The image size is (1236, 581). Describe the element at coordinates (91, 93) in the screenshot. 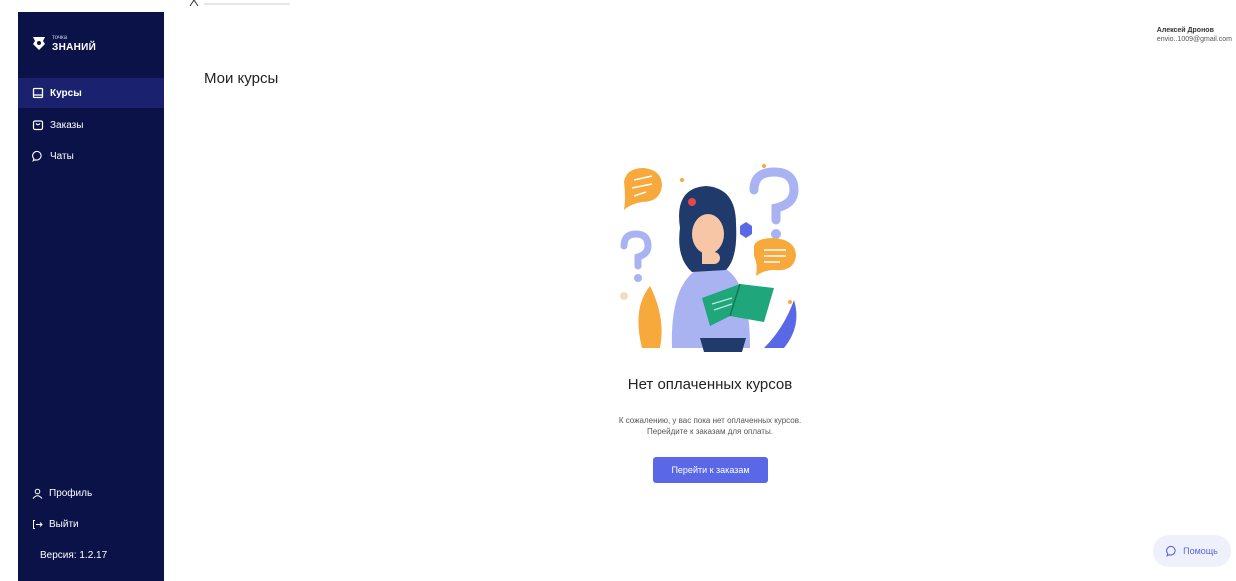

I see `sidebar-item-courses: Курсы` at that location.